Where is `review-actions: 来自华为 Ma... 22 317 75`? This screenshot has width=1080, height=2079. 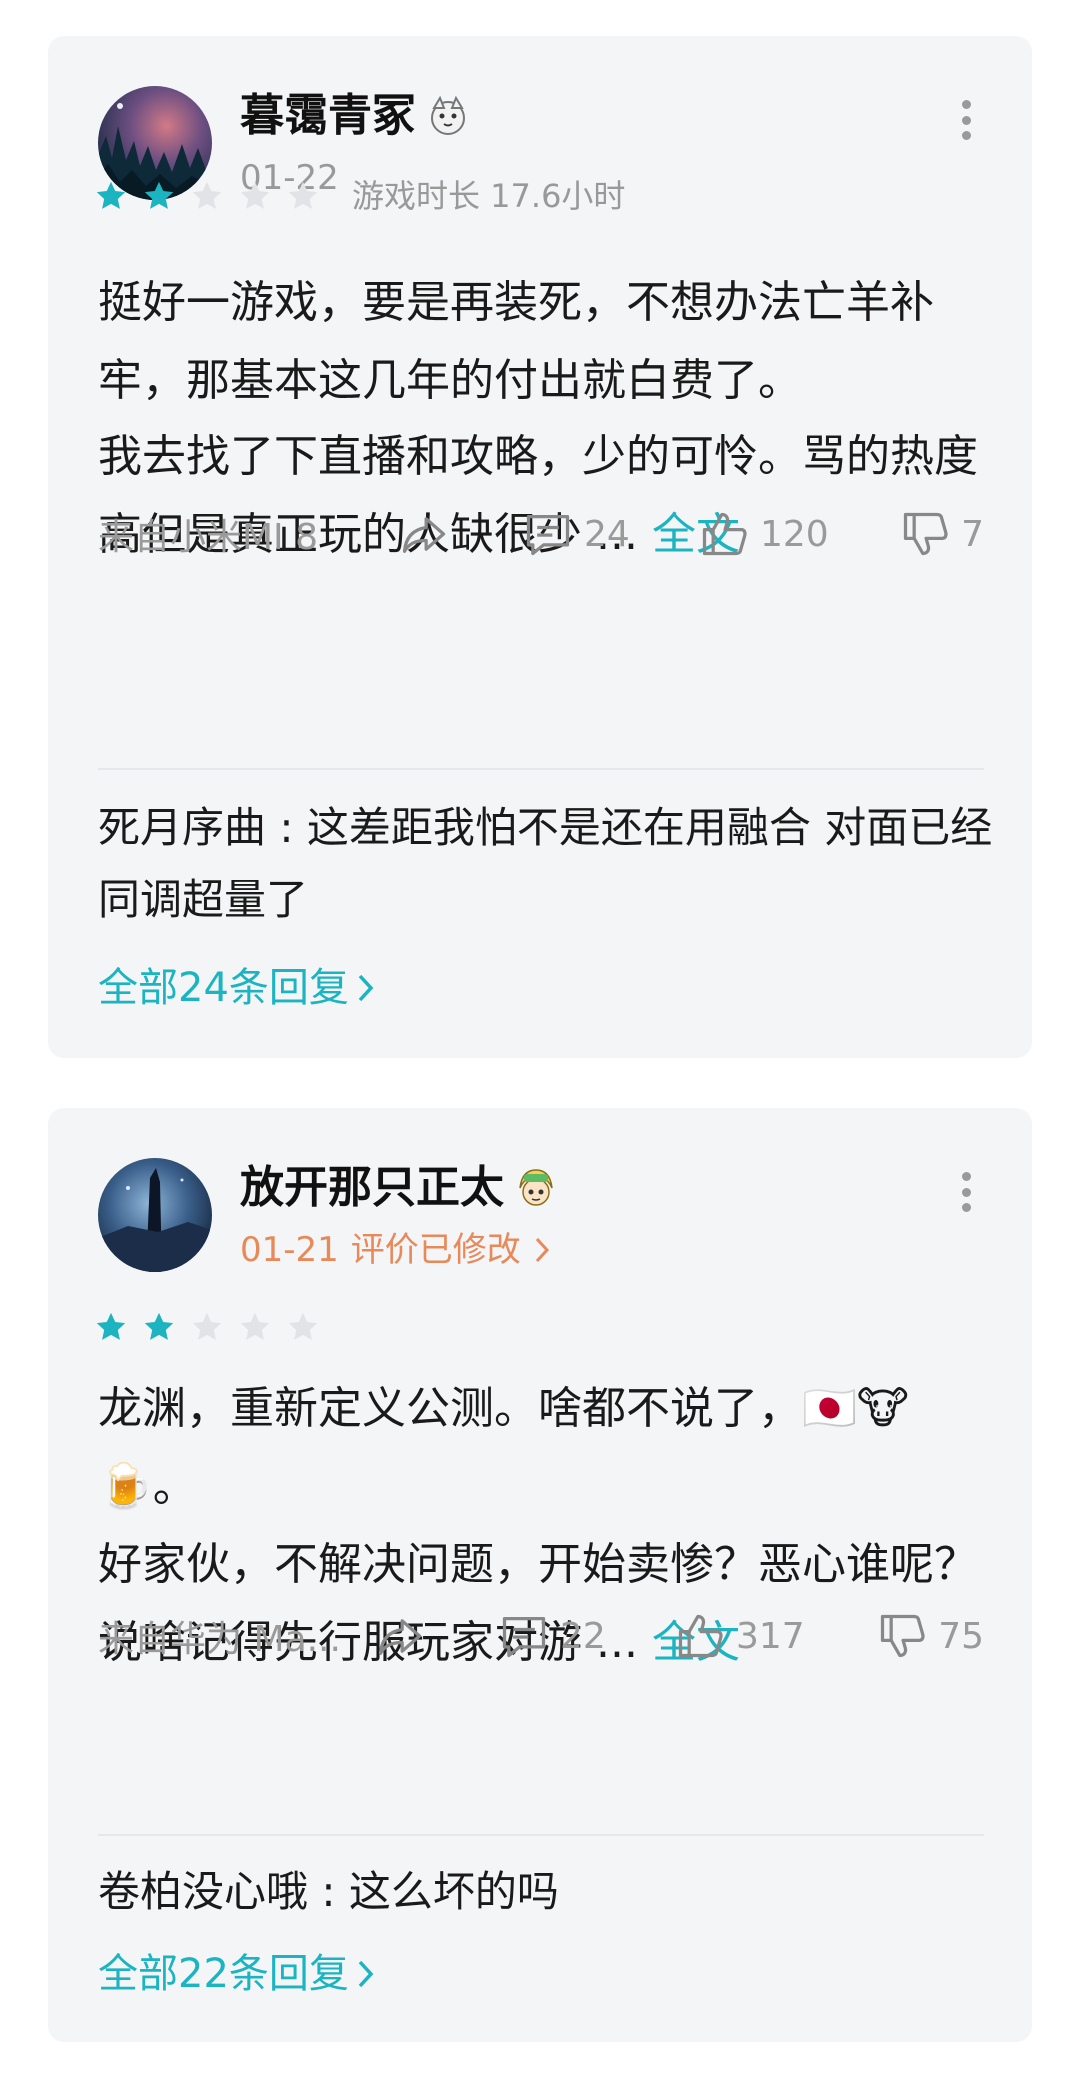 review-actions: 来自华为 Ma... 22 317 75 is located at coordinates (541, 1636).